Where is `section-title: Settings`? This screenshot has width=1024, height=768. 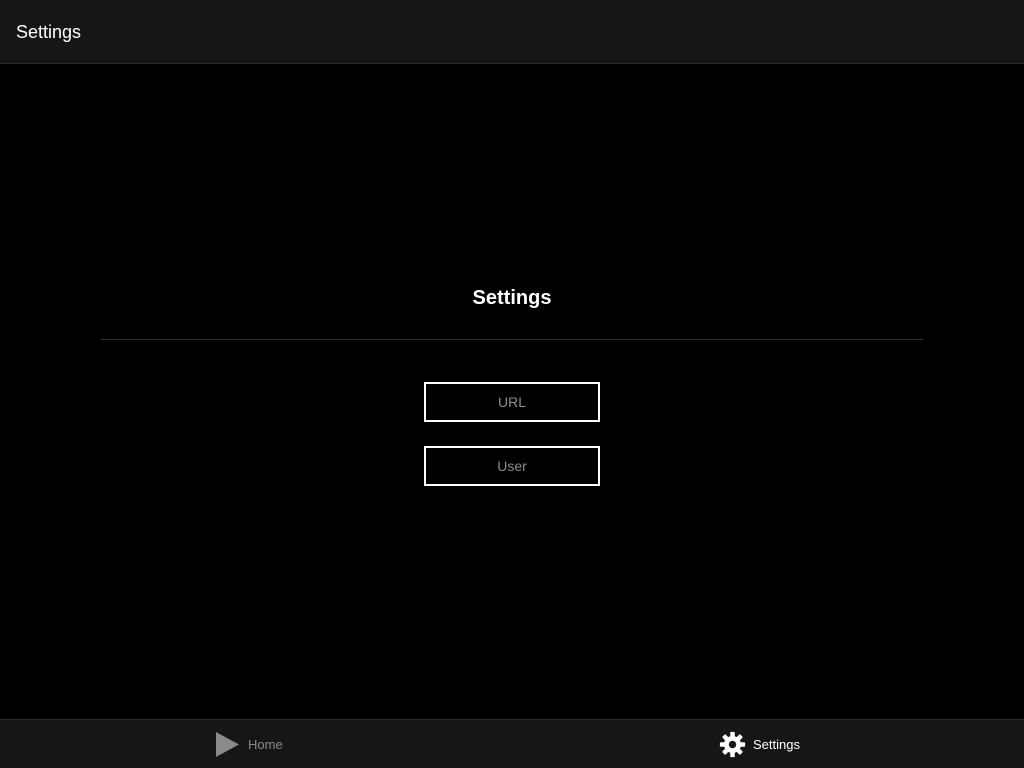 section-title: Settings is located at coordinates (512, 298).